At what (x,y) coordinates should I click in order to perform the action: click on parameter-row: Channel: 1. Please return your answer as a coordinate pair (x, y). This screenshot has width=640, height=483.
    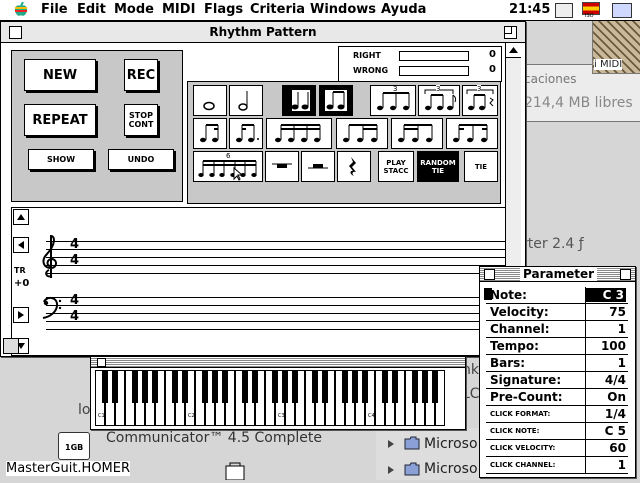
    Looking at the image, I should click on (557, 329).